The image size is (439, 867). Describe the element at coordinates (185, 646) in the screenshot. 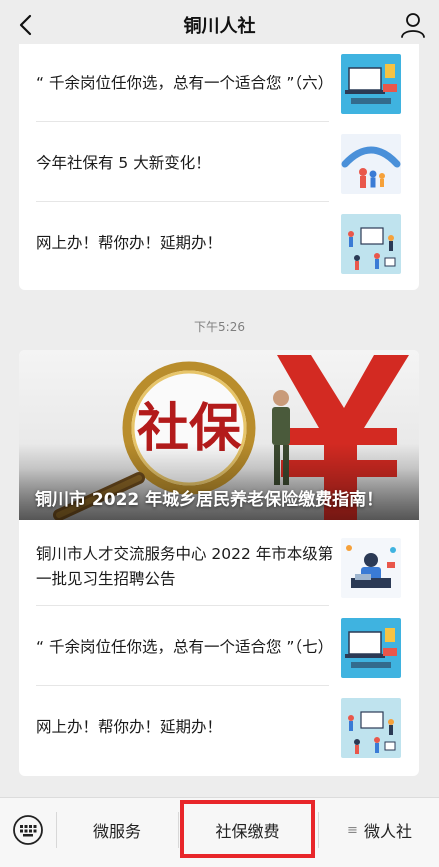

I see `article-title: “ 千余岗位任你选，总有一个适合您 ”（七）` at that location.